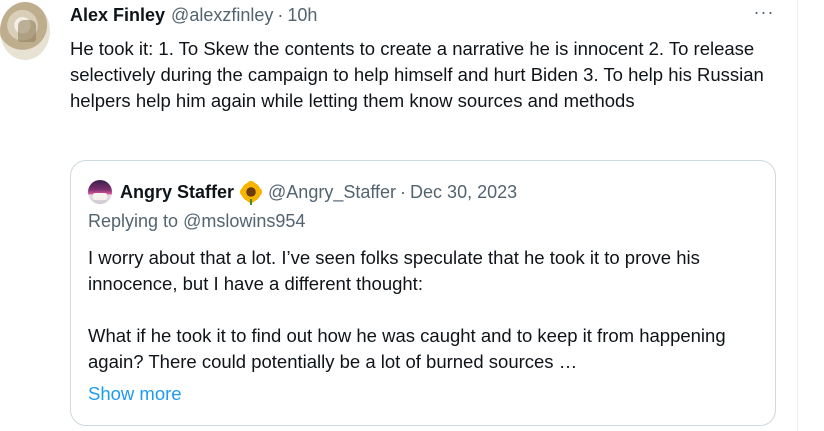 The width and height of the screenshot is (824, 431). I want to click on show-more-link: Show more, so click(135, 394).